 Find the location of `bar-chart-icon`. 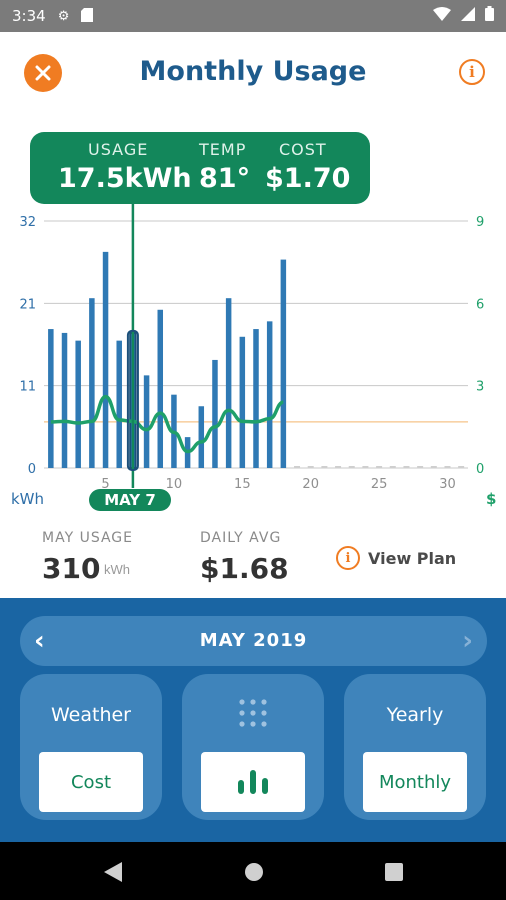

bar-chart-icon is located at coordinates (253, 782).